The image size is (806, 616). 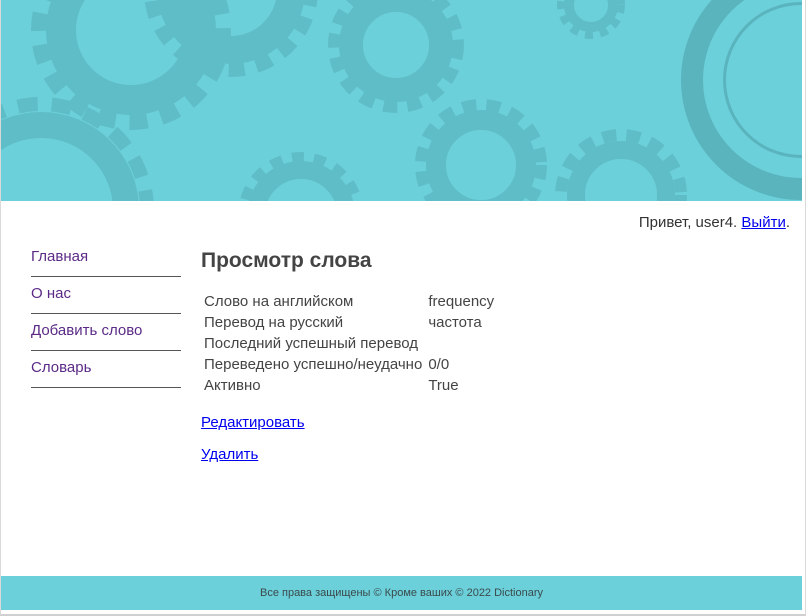 What do you see at coordinates (274, 322) in the screenshot?
I see `row-label: Перевод на русский` at bounding box center [274, 322].